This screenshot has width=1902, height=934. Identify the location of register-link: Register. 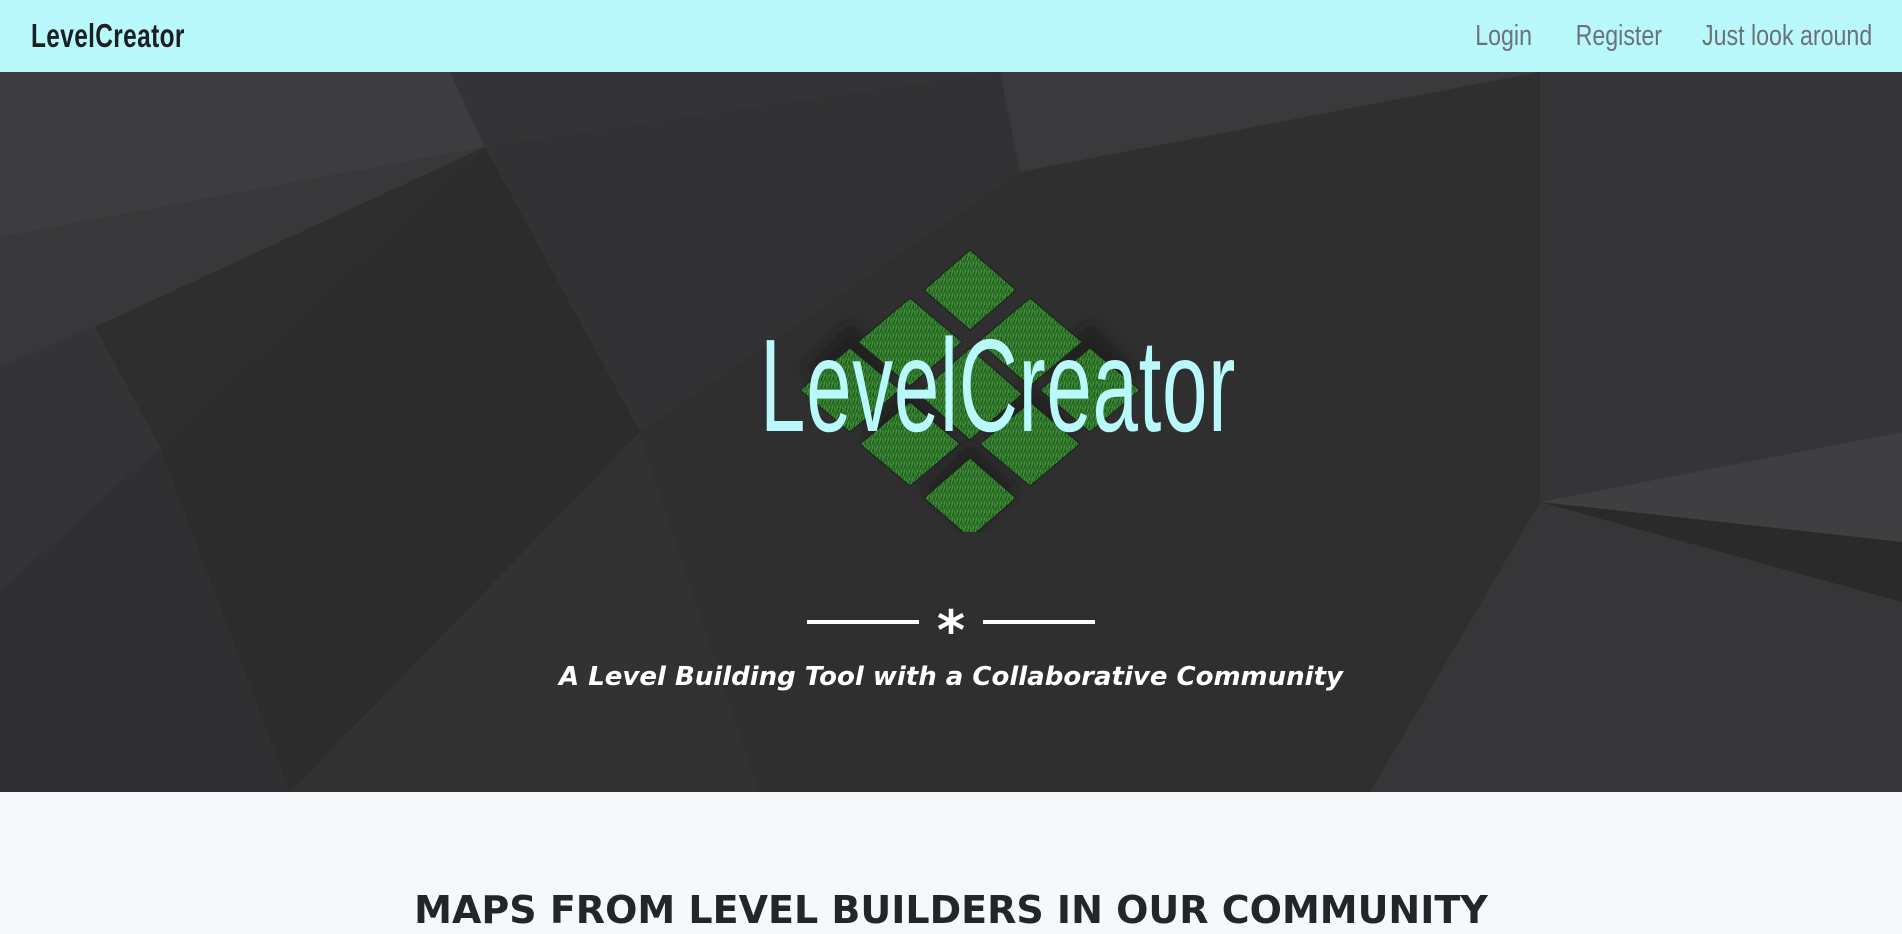
(1610, 36).